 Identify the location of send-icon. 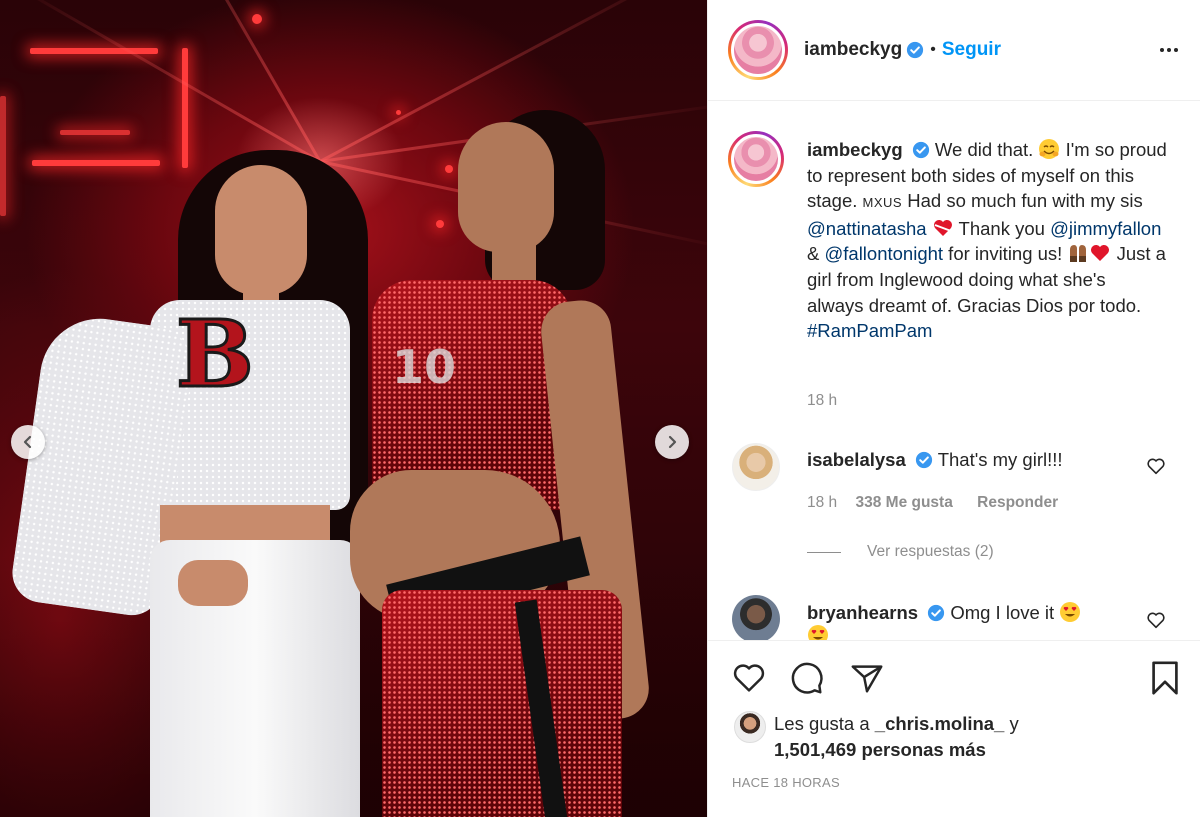
(867, 678).